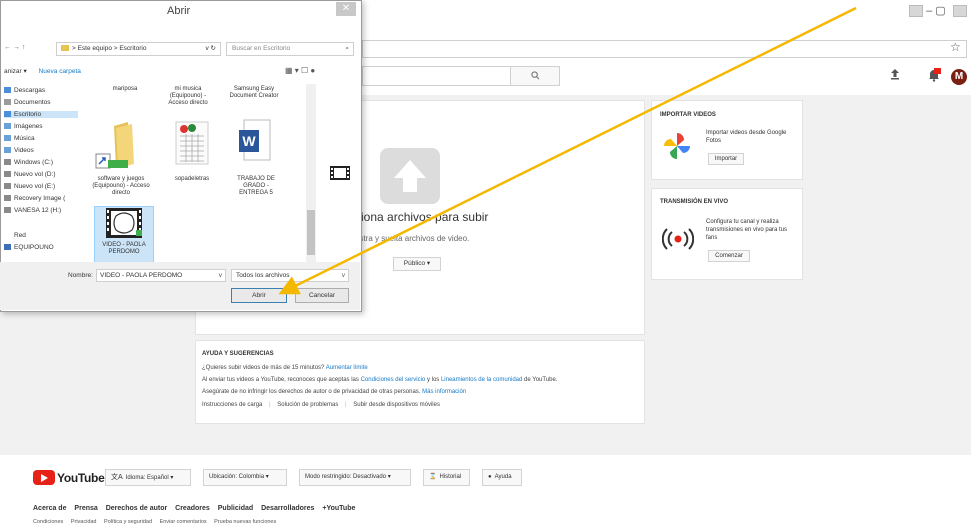  Describe the element at coordinates (49, 508) in the screenshot. I see `footer-link: Acerca de` at that location.